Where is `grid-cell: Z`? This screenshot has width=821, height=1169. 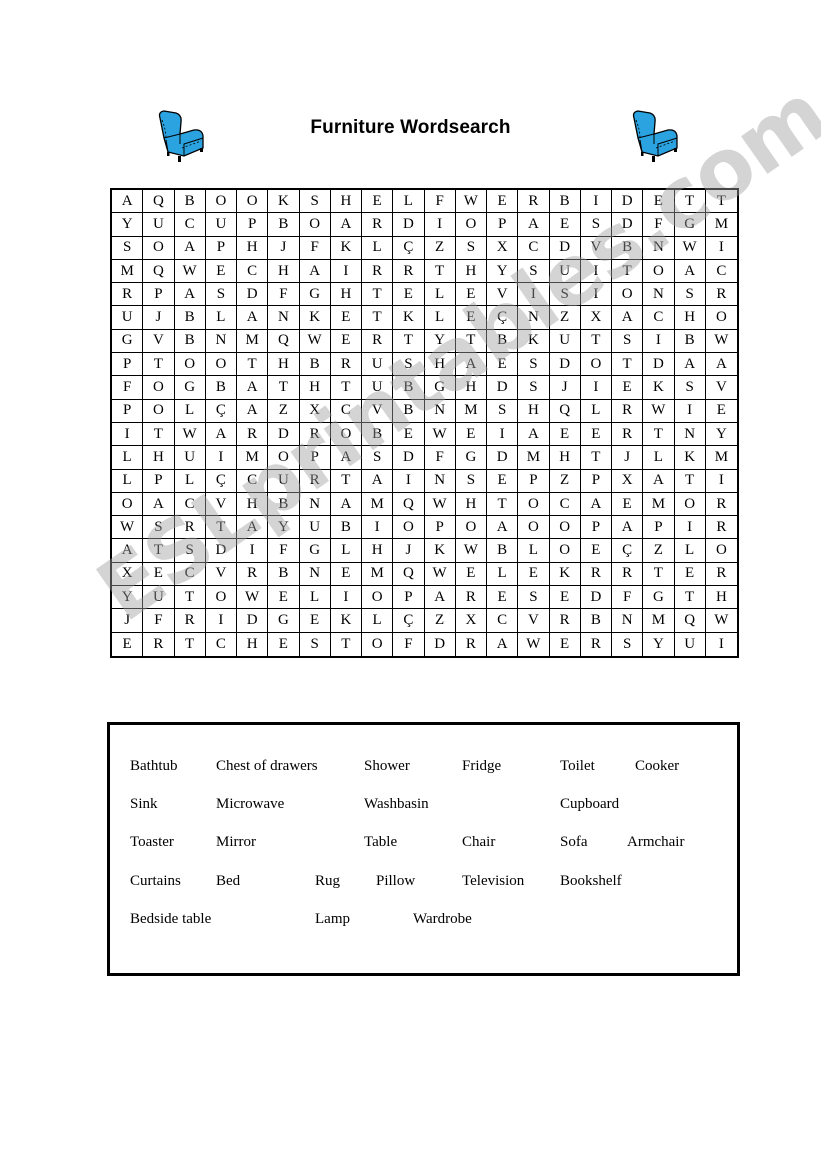 grid-cell: Z is located at coordinates (565, 318).